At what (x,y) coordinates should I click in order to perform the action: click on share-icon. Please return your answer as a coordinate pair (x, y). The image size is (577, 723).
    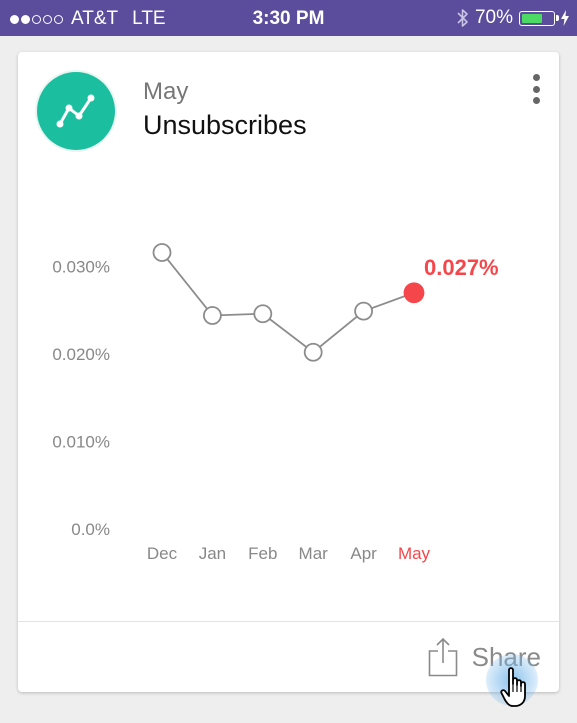
    Looking at the image, I should click on (442, 657).